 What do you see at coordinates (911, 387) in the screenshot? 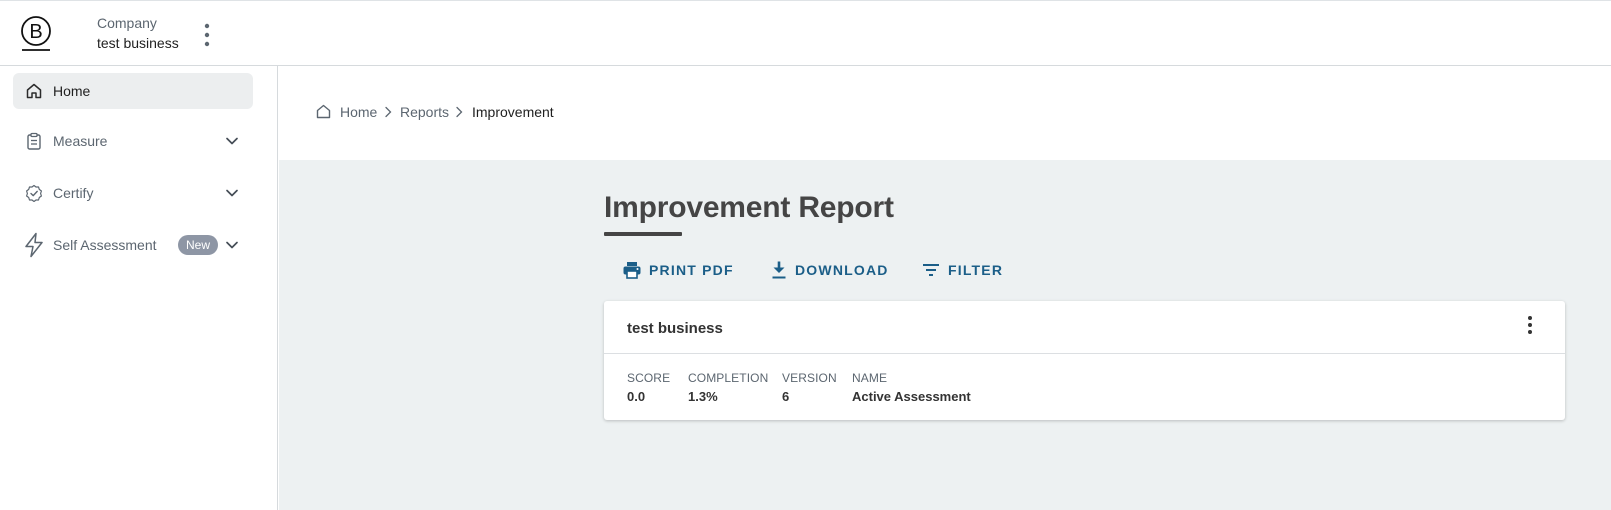
I see `name-stat: NAME Active Assessment` at bounding box center [911, 387].